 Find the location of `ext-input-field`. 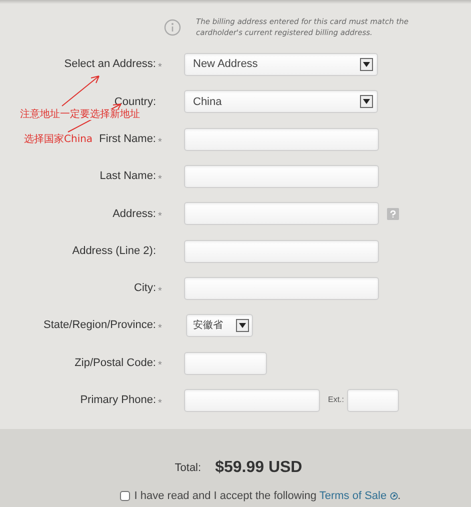

ext-input-field is located at coordinates (373, 400).